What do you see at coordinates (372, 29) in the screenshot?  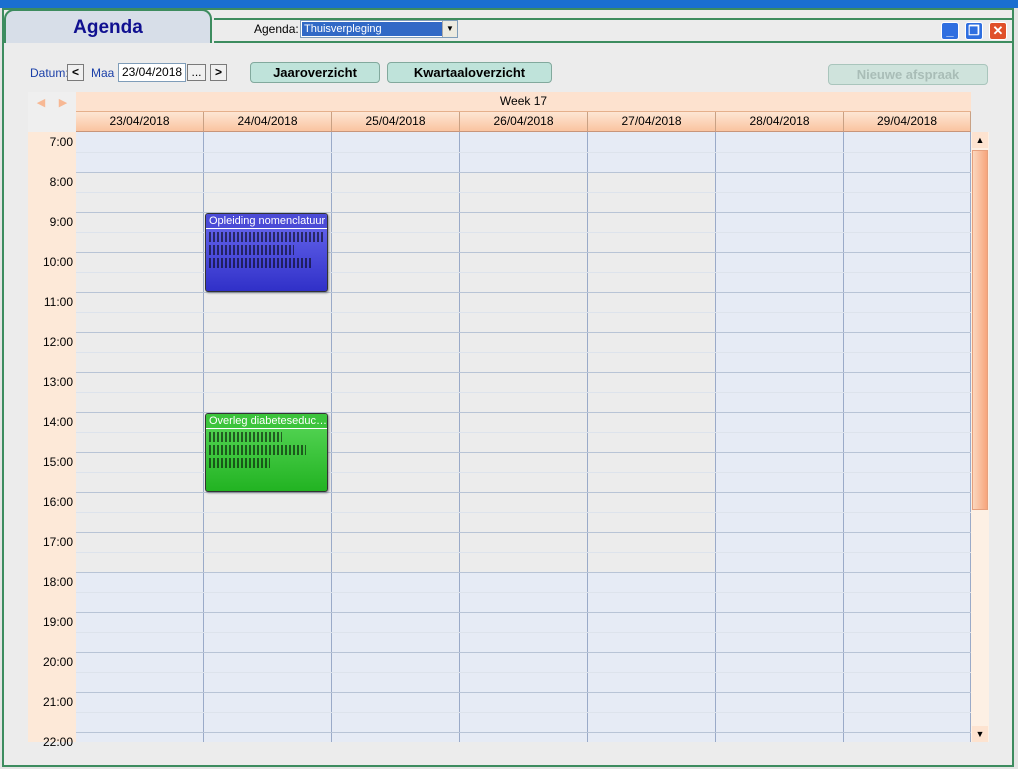 I see `agenda-select-value: Thuisverpleging` at bounding box center [372, 29].